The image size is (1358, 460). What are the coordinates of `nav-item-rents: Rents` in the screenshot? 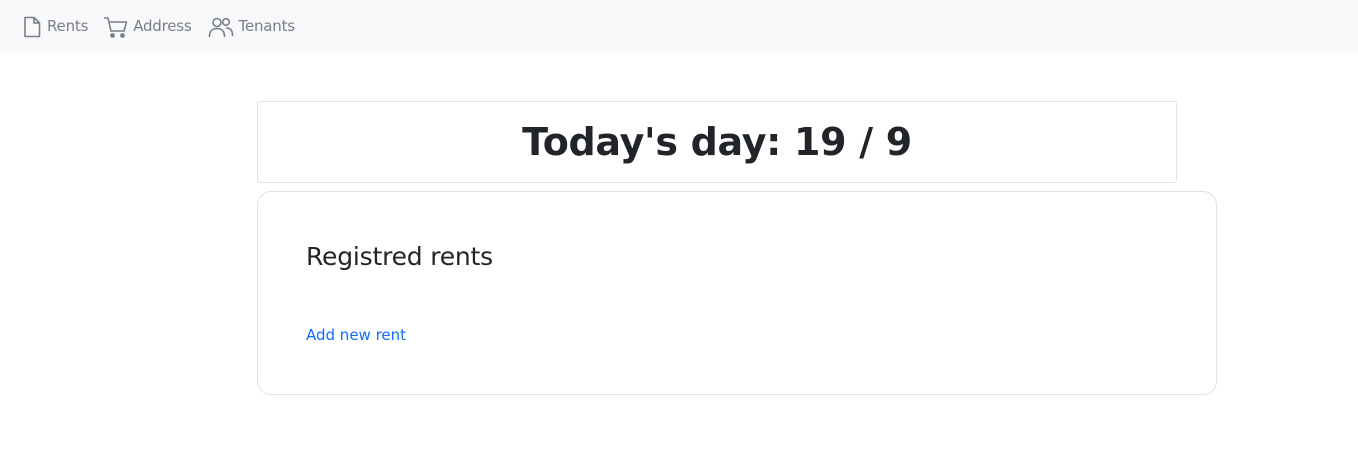 It's located at (54, 27).